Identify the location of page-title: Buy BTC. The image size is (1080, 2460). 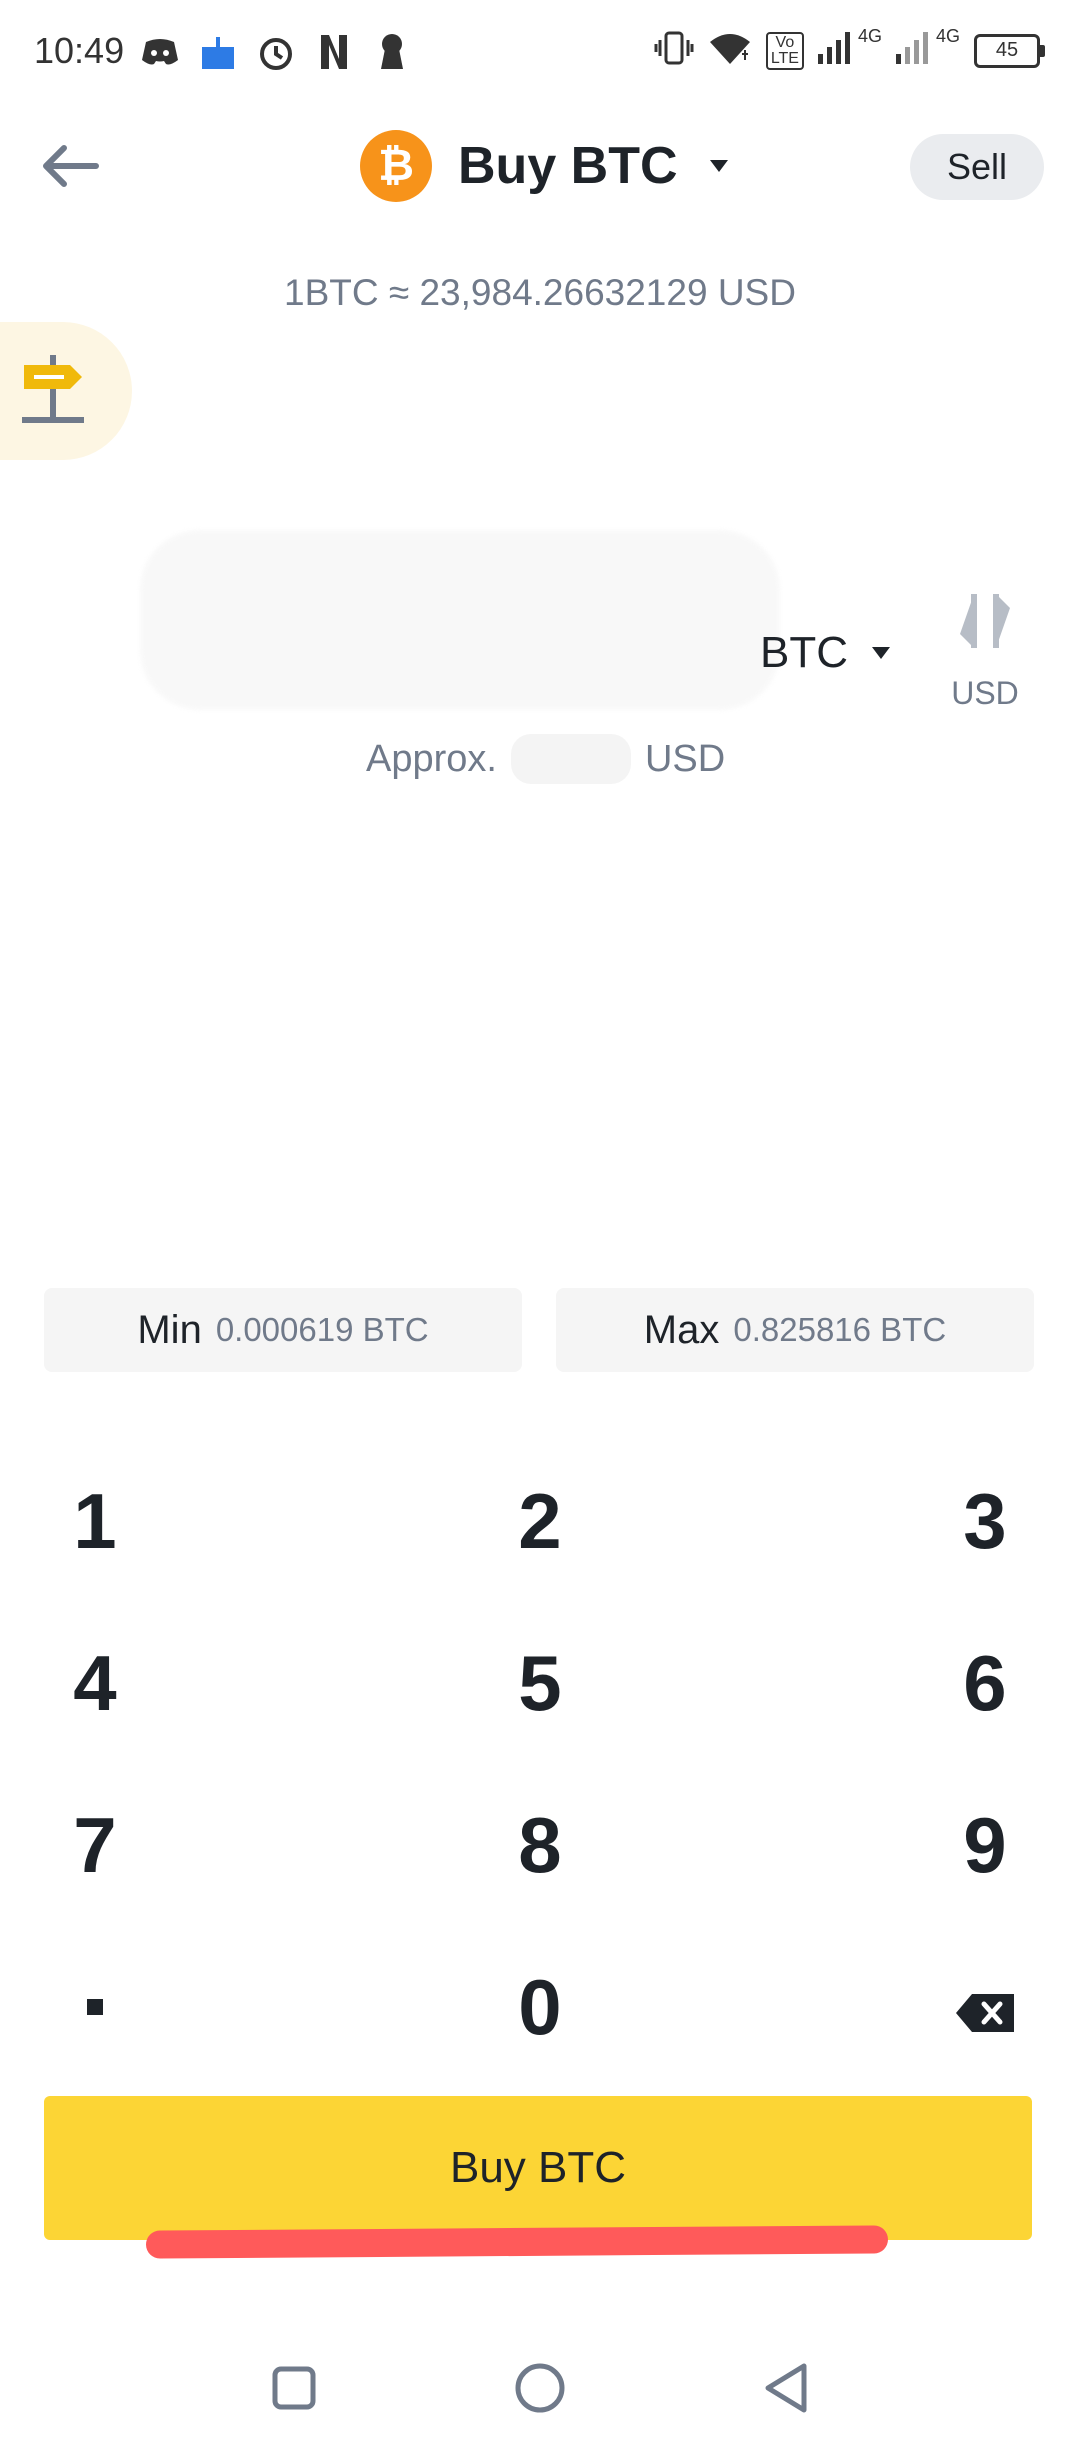
(568, 166).